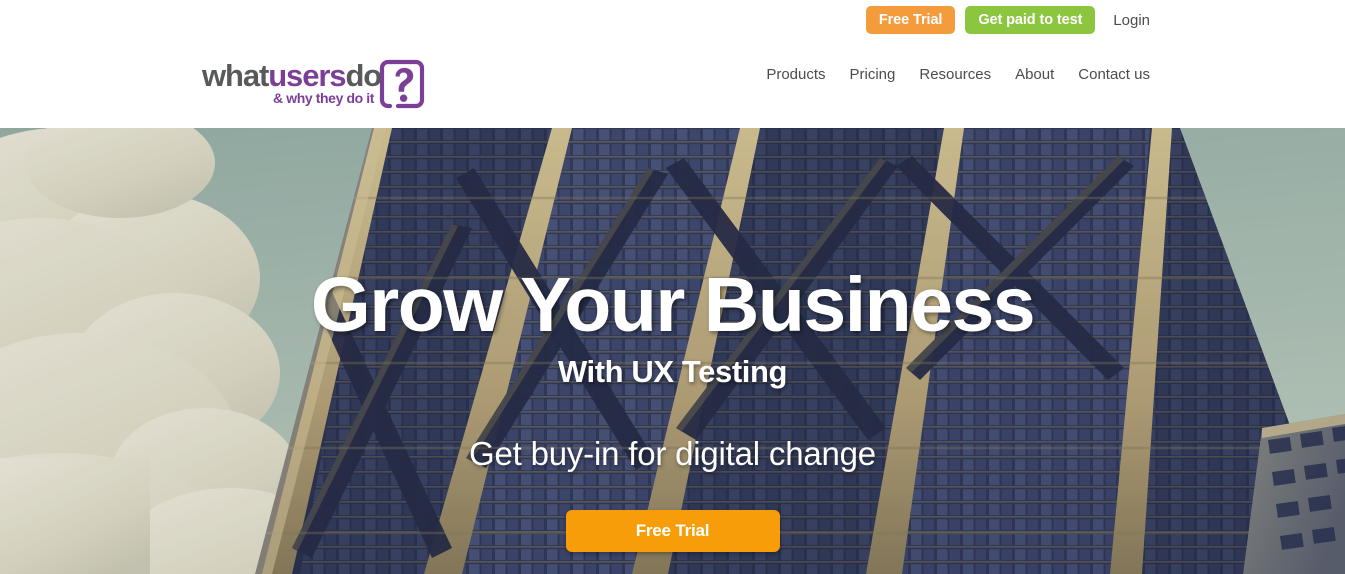 This screenshot has height=574, width=1345. I want to click on nav-item-pricing: Pricing, so click(873, 74).